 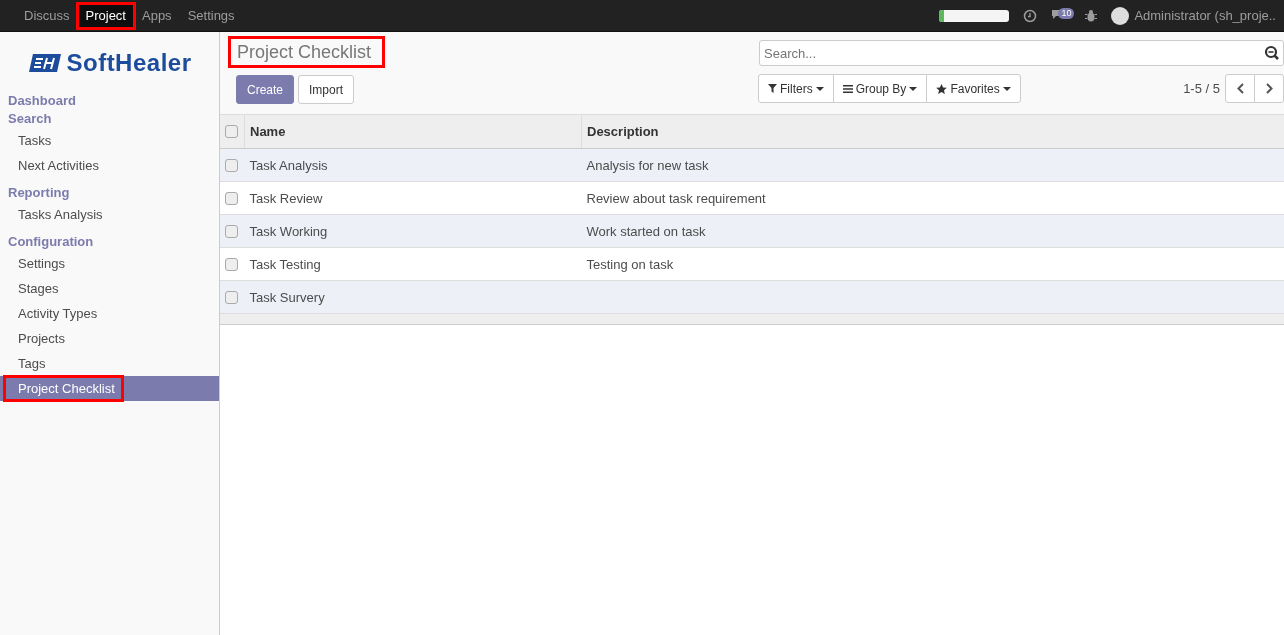 I want to click on previous-button, so click(x=1240, y=88).